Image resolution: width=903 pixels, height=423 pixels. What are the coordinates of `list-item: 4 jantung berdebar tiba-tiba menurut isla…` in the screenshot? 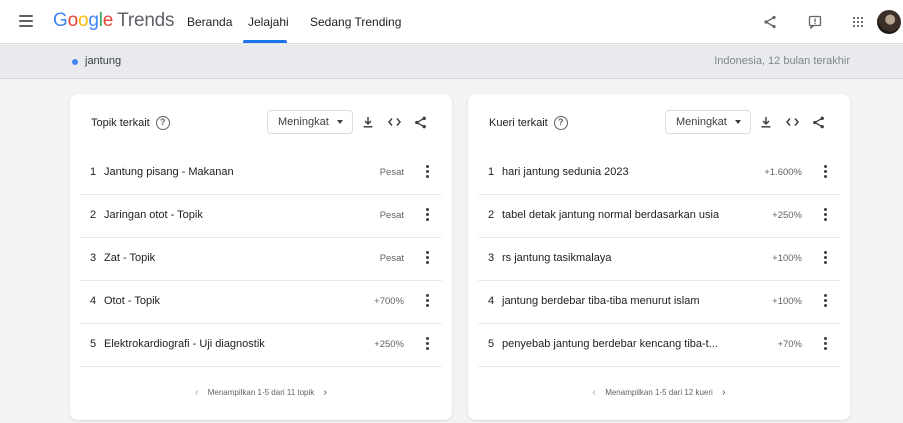 It's located at (659, 302).